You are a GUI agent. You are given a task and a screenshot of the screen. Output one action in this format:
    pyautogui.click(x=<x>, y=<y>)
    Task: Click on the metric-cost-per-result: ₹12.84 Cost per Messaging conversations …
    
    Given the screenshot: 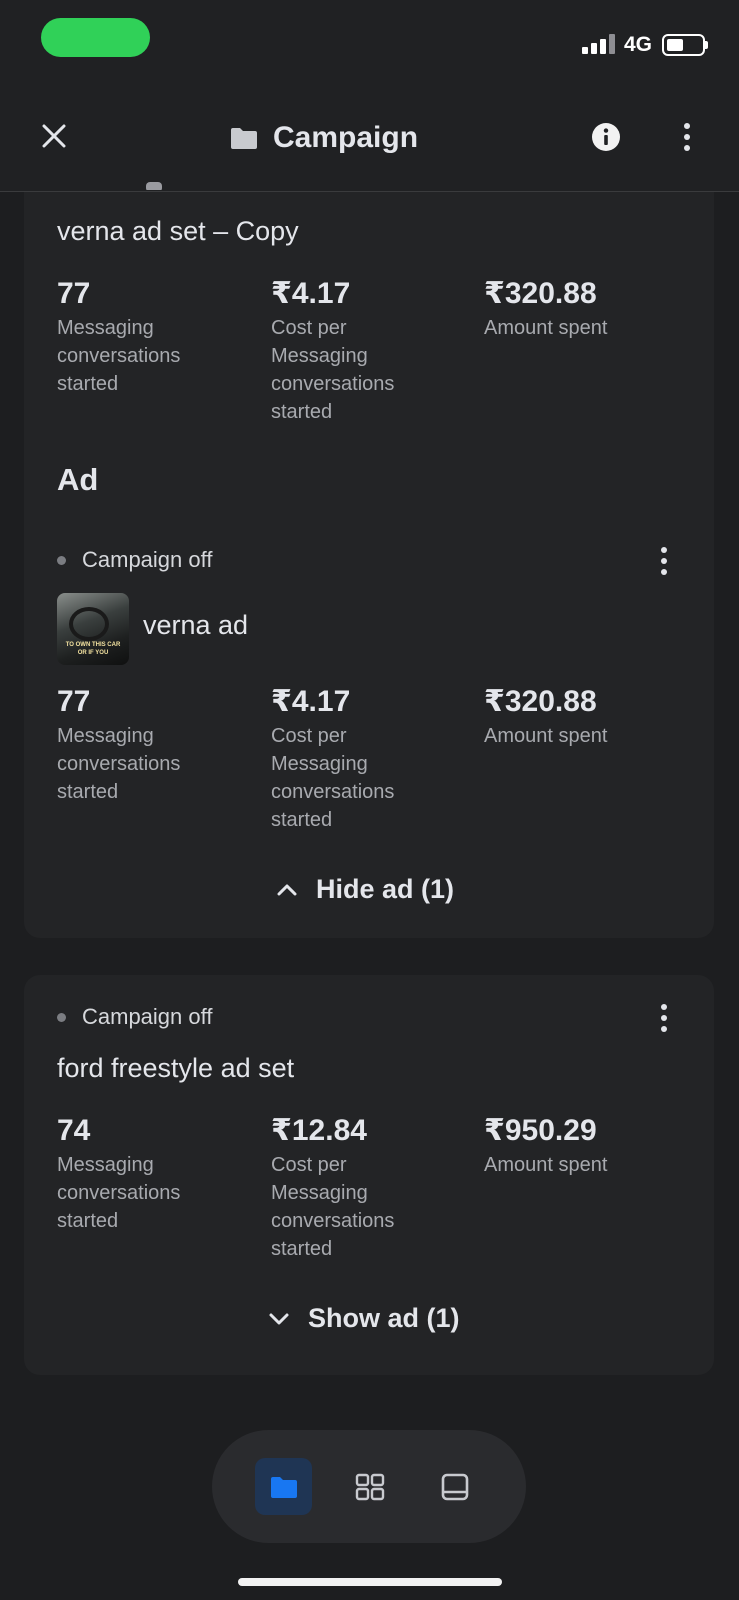 What is the action you would take?
    pyautogui.click(x=371, y=1188)
    